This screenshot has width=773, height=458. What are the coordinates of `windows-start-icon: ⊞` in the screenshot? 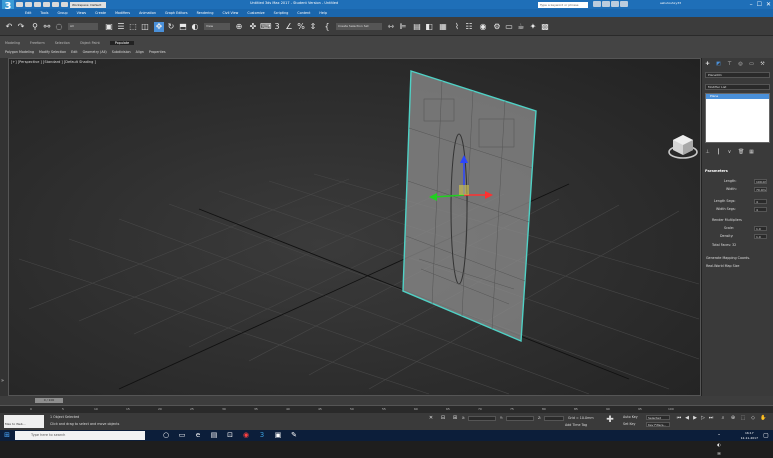 It's located at (7, 435).